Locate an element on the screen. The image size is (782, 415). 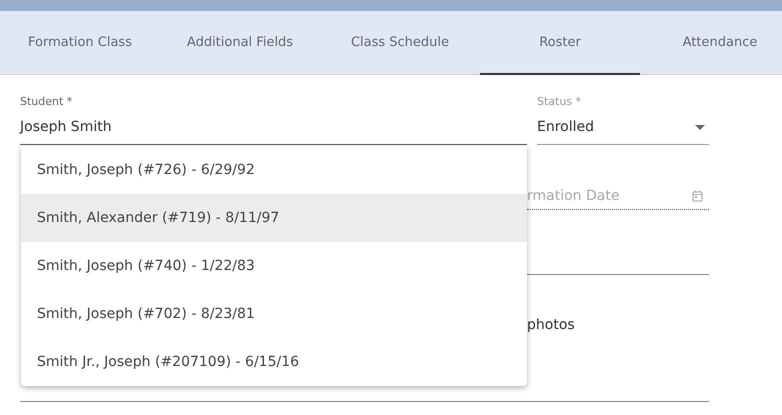
date-placeholder: rmation Date is located at coordinates (573, 196).